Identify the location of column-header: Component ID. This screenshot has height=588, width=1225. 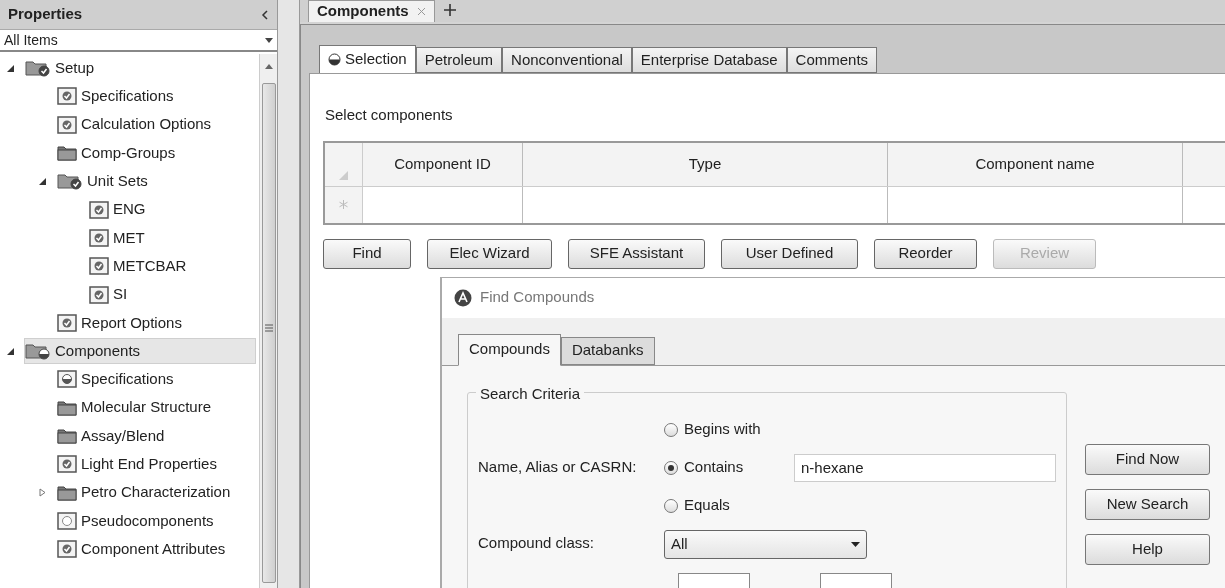
(443, 164).